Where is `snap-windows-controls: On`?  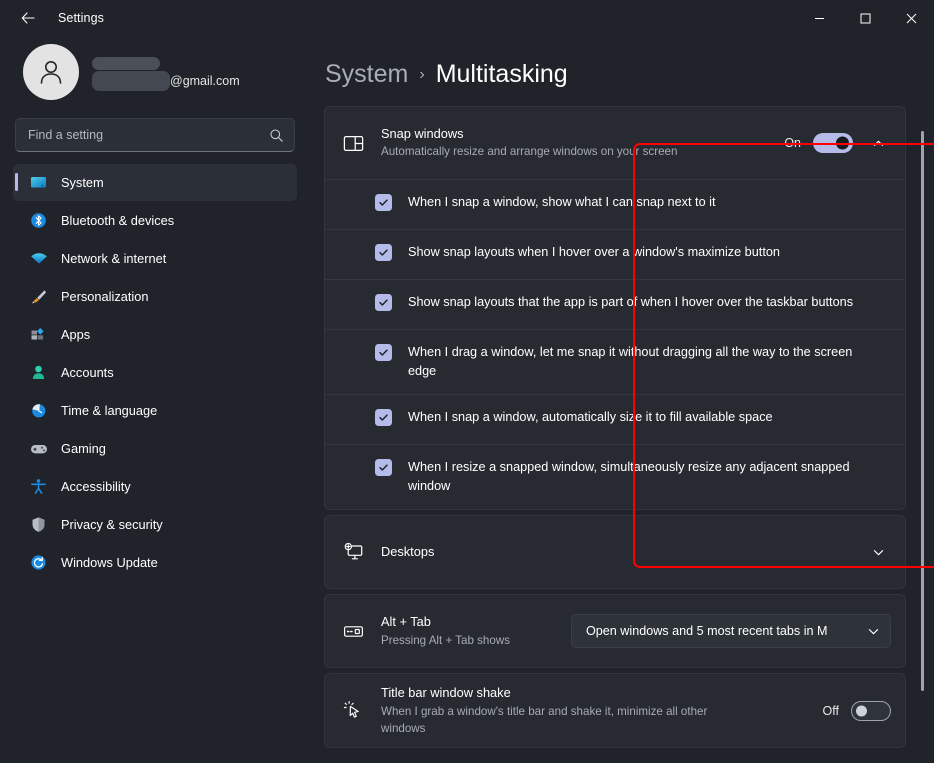 snap-windows-controls: On is located at coordinates (837, 143).